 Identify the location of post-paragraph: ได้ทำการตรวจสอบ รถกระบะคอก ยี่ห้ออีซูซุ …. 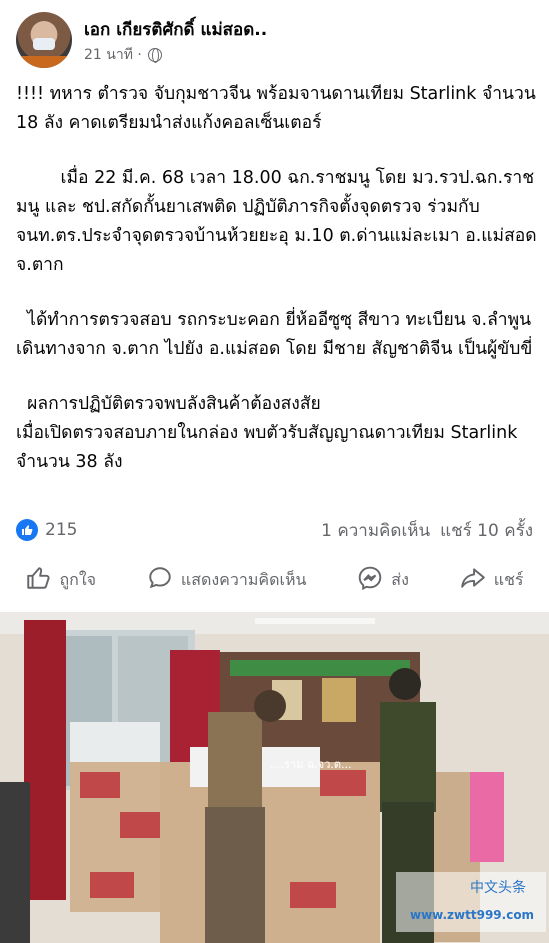
(276, 334).